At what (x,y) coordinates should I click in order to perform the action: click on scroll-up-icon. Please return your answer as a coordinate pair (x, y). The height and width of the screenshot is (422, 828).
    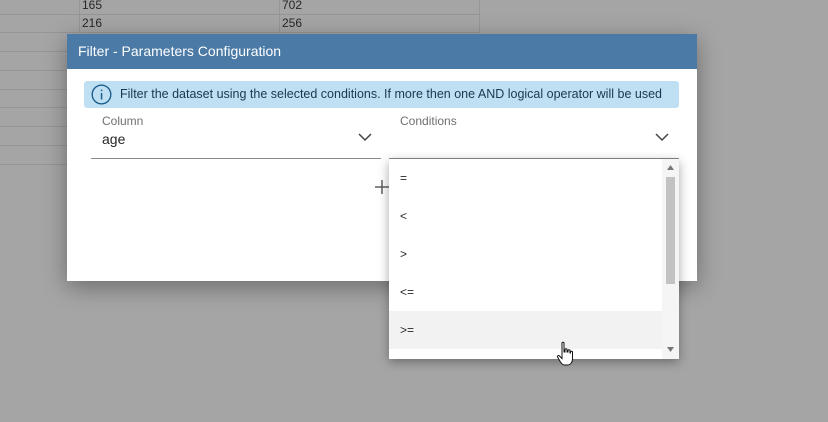
    Looking at the image, I should click on (670, 168).